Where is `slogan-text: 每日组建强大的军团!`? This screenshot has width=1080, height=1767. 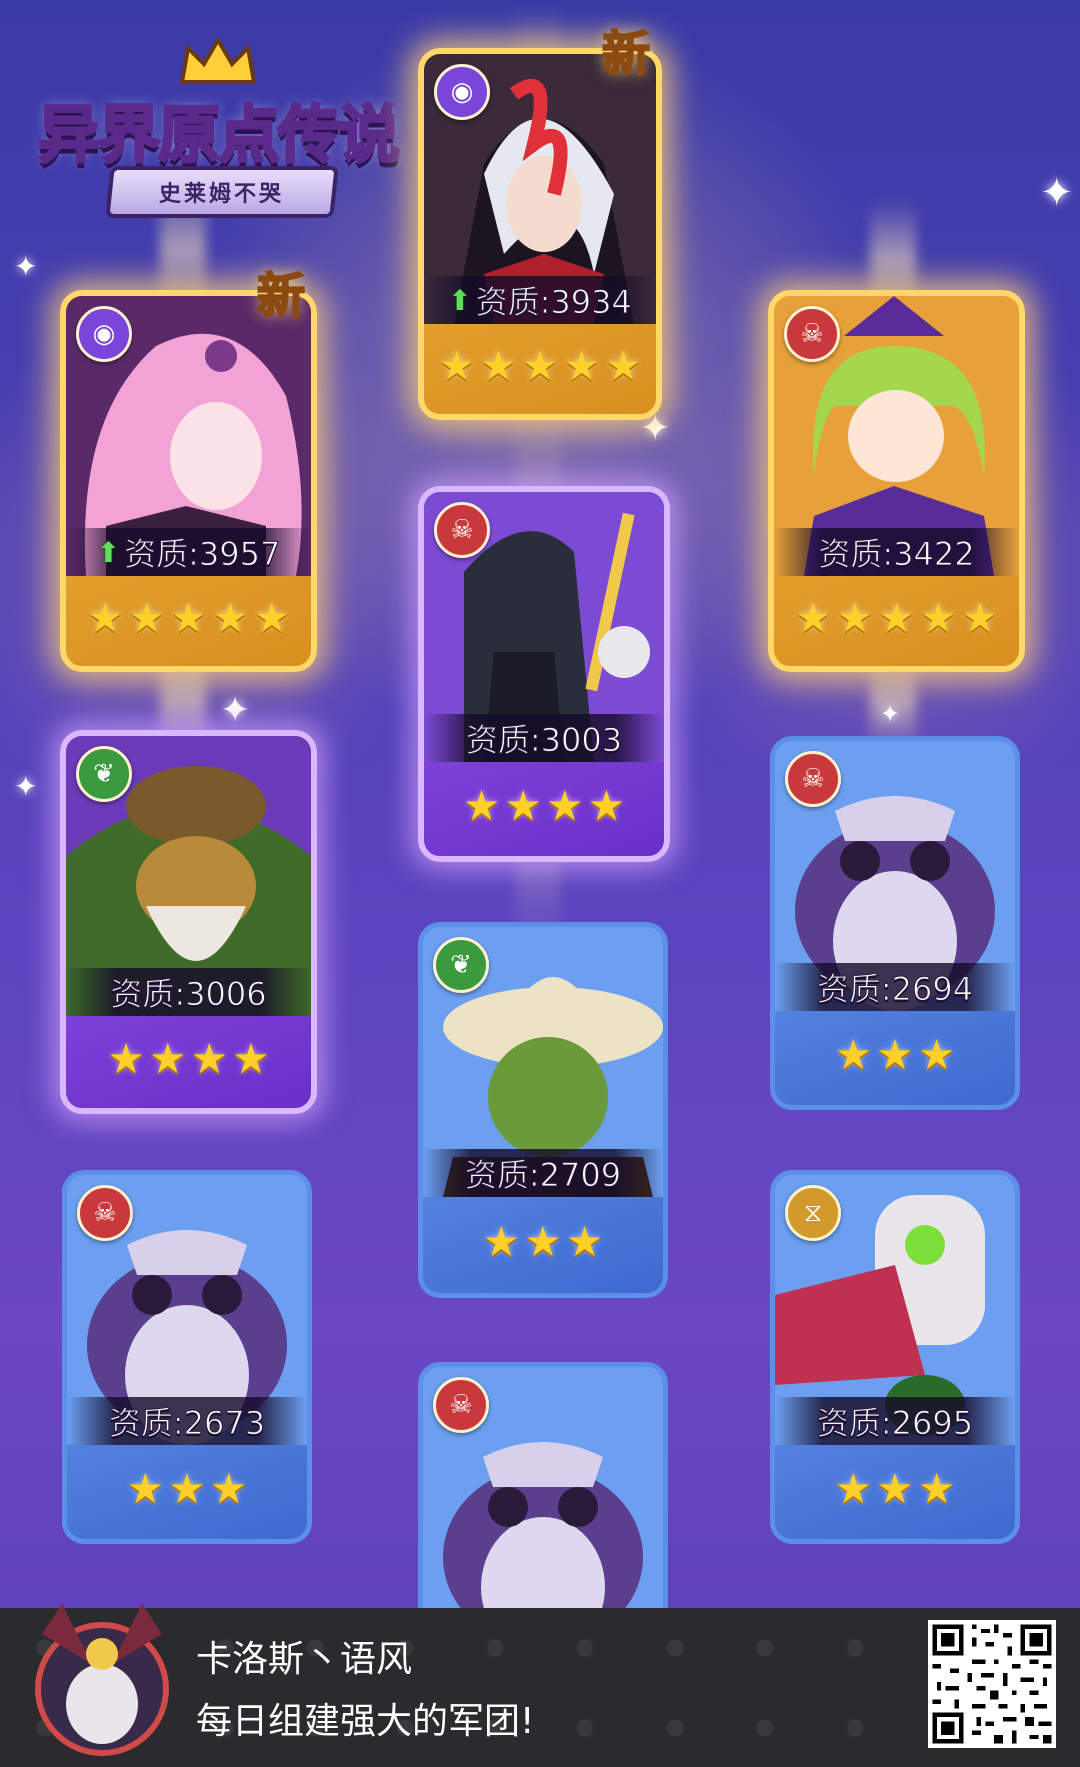 slogan-text: 每日组建强大的军团! is located at coordinates (365, 1721).